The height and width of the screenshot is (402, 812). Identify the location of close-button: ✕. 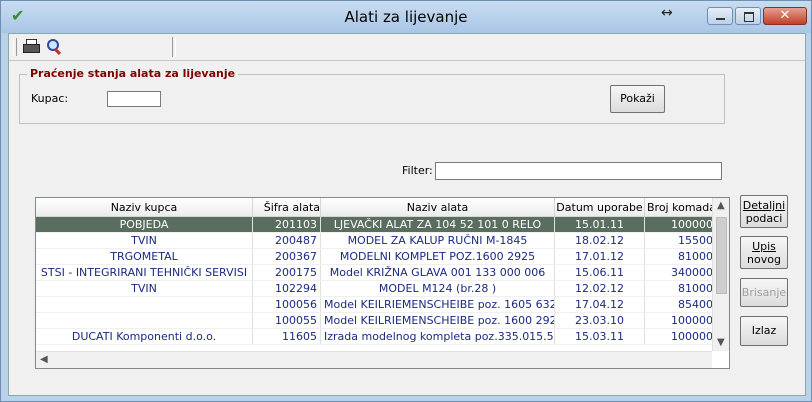
(785, 16).